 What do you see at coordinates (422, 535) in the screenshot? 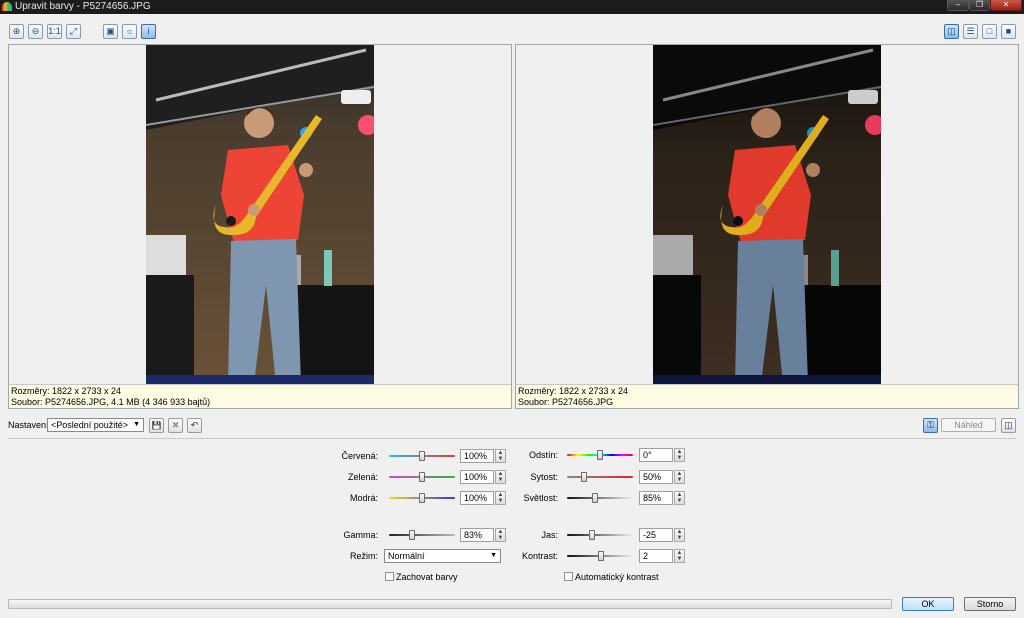
I see `gamma-slider-track` at bounding box center [422, 535].